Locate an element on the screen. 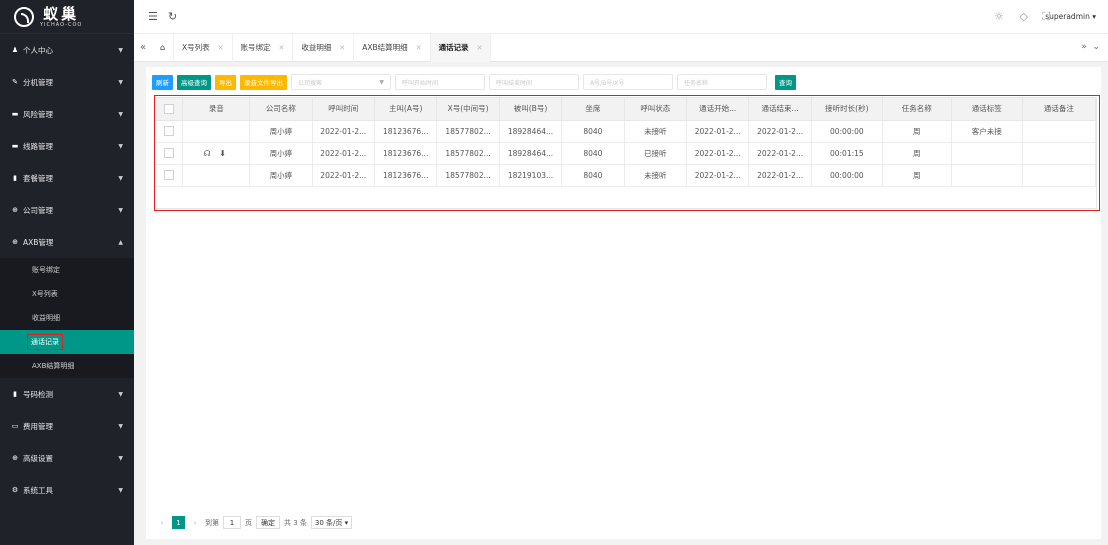 This screenshot has height=545, width=1108. export-recordings-button: 录音文件导出 is located at coordinates (263, 82).